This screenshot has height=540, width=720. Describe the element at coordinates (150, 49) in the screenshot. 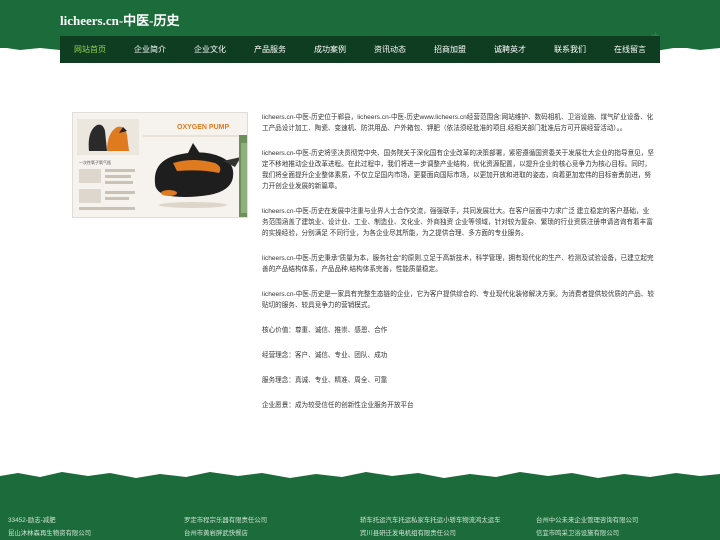

I see `nav-item-about: 企业简介` at that location.